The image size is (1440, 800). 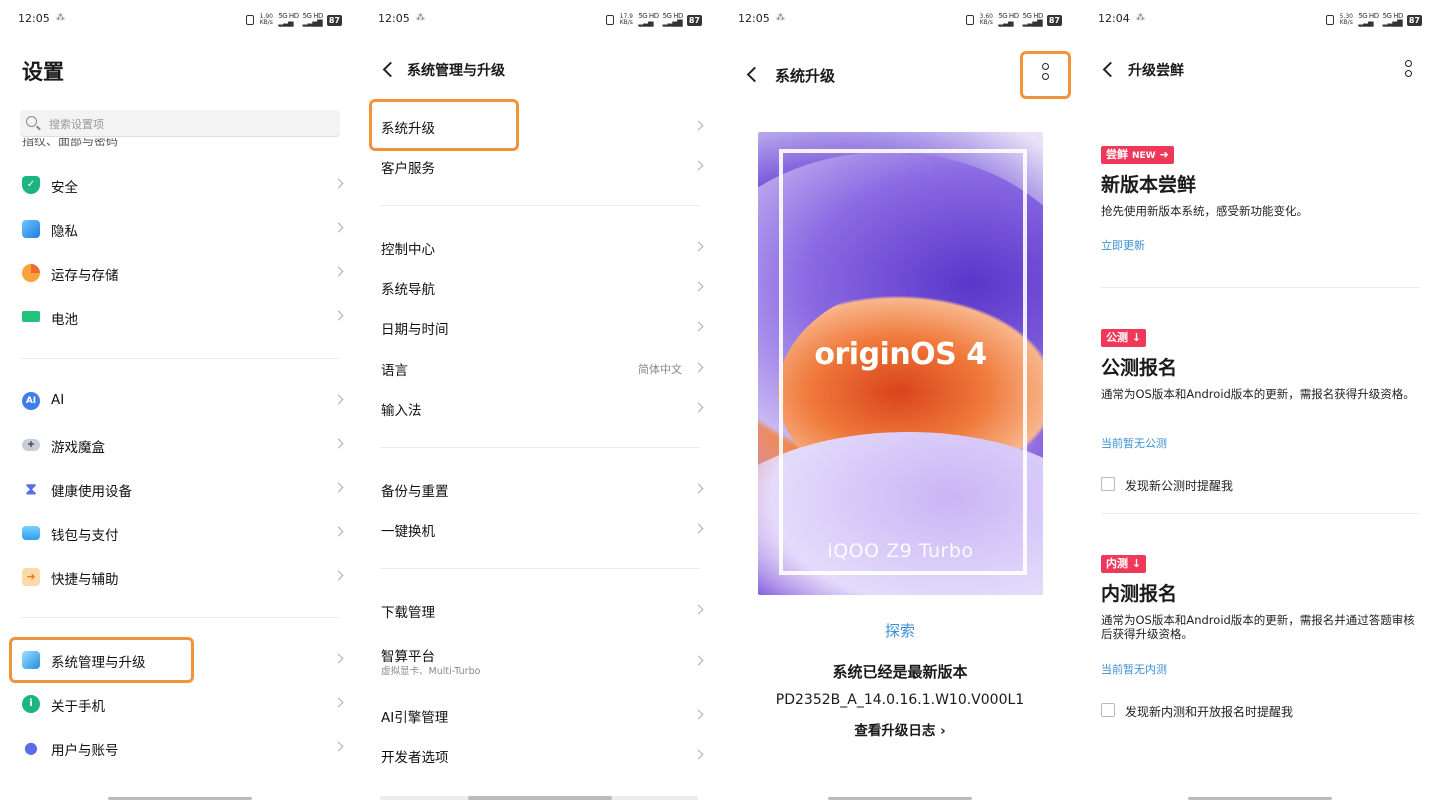 What do you see at coordinates (180, 446) in the screenshot?
I see `settings-item-game: ✚ 游戏魔盒` at bounding box center [180, 446].